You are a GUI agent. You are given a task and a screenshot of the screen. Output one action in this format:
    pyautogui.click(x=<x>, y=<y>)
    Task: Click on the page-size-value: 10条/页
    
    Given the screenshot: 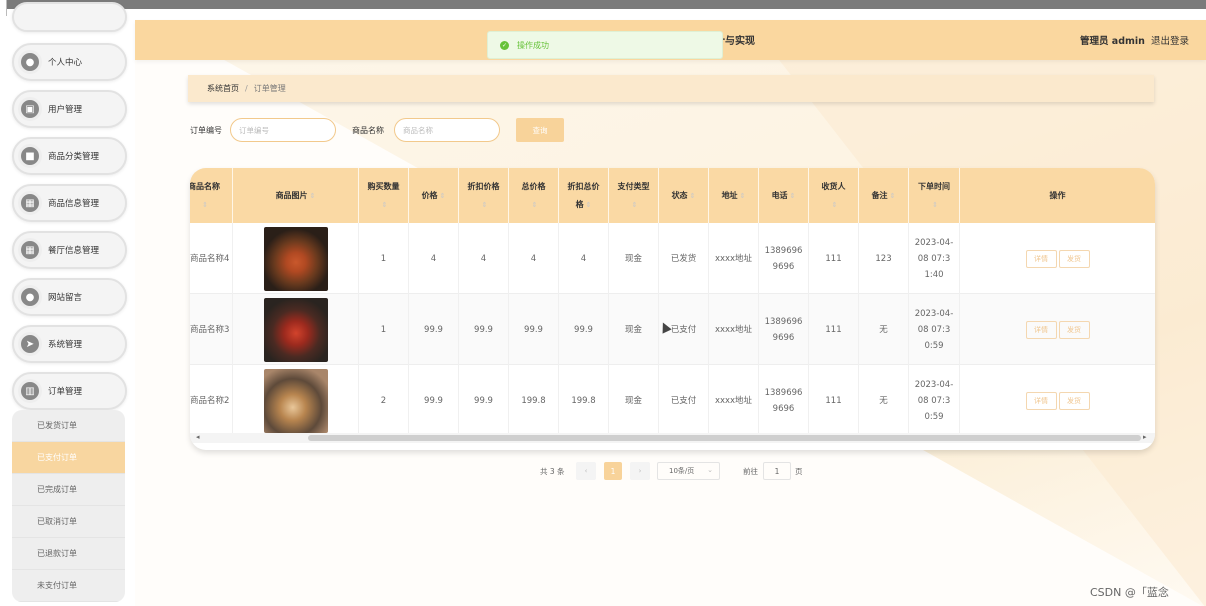 What is the action you would take?
    pyautogui.click(x=682, y=471)
    